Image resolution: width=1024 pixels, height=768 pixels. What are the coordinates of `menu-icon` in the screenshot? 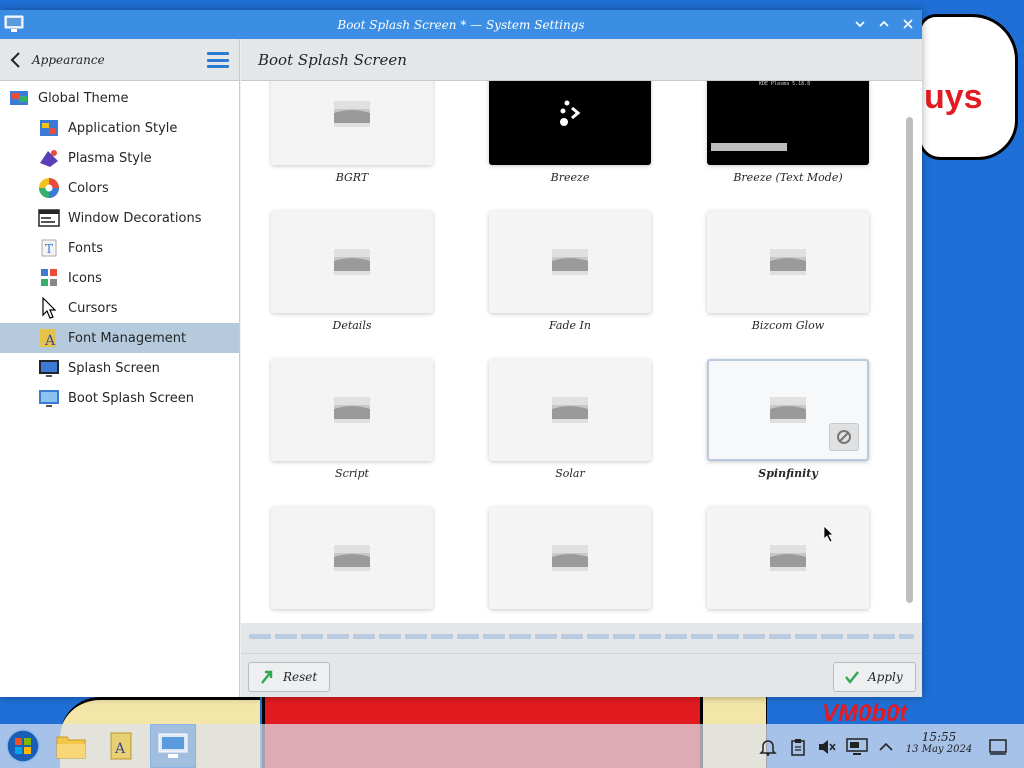 It's located at (218, 60).